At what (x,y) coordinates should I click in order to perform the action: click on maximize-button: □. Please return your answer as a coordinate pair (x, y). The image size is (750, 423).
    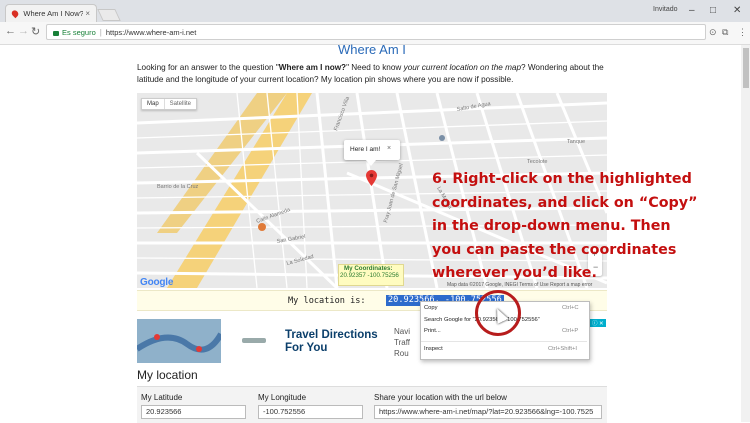
    Looking at the image, I should click on (713, 10).